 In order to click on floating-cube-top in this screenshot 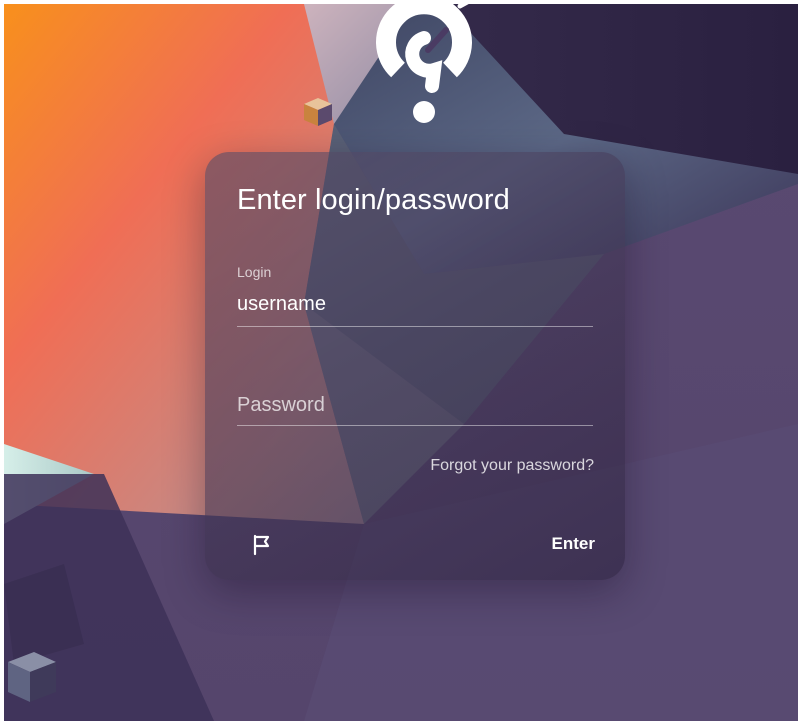, I will do `click(318, 112)`.